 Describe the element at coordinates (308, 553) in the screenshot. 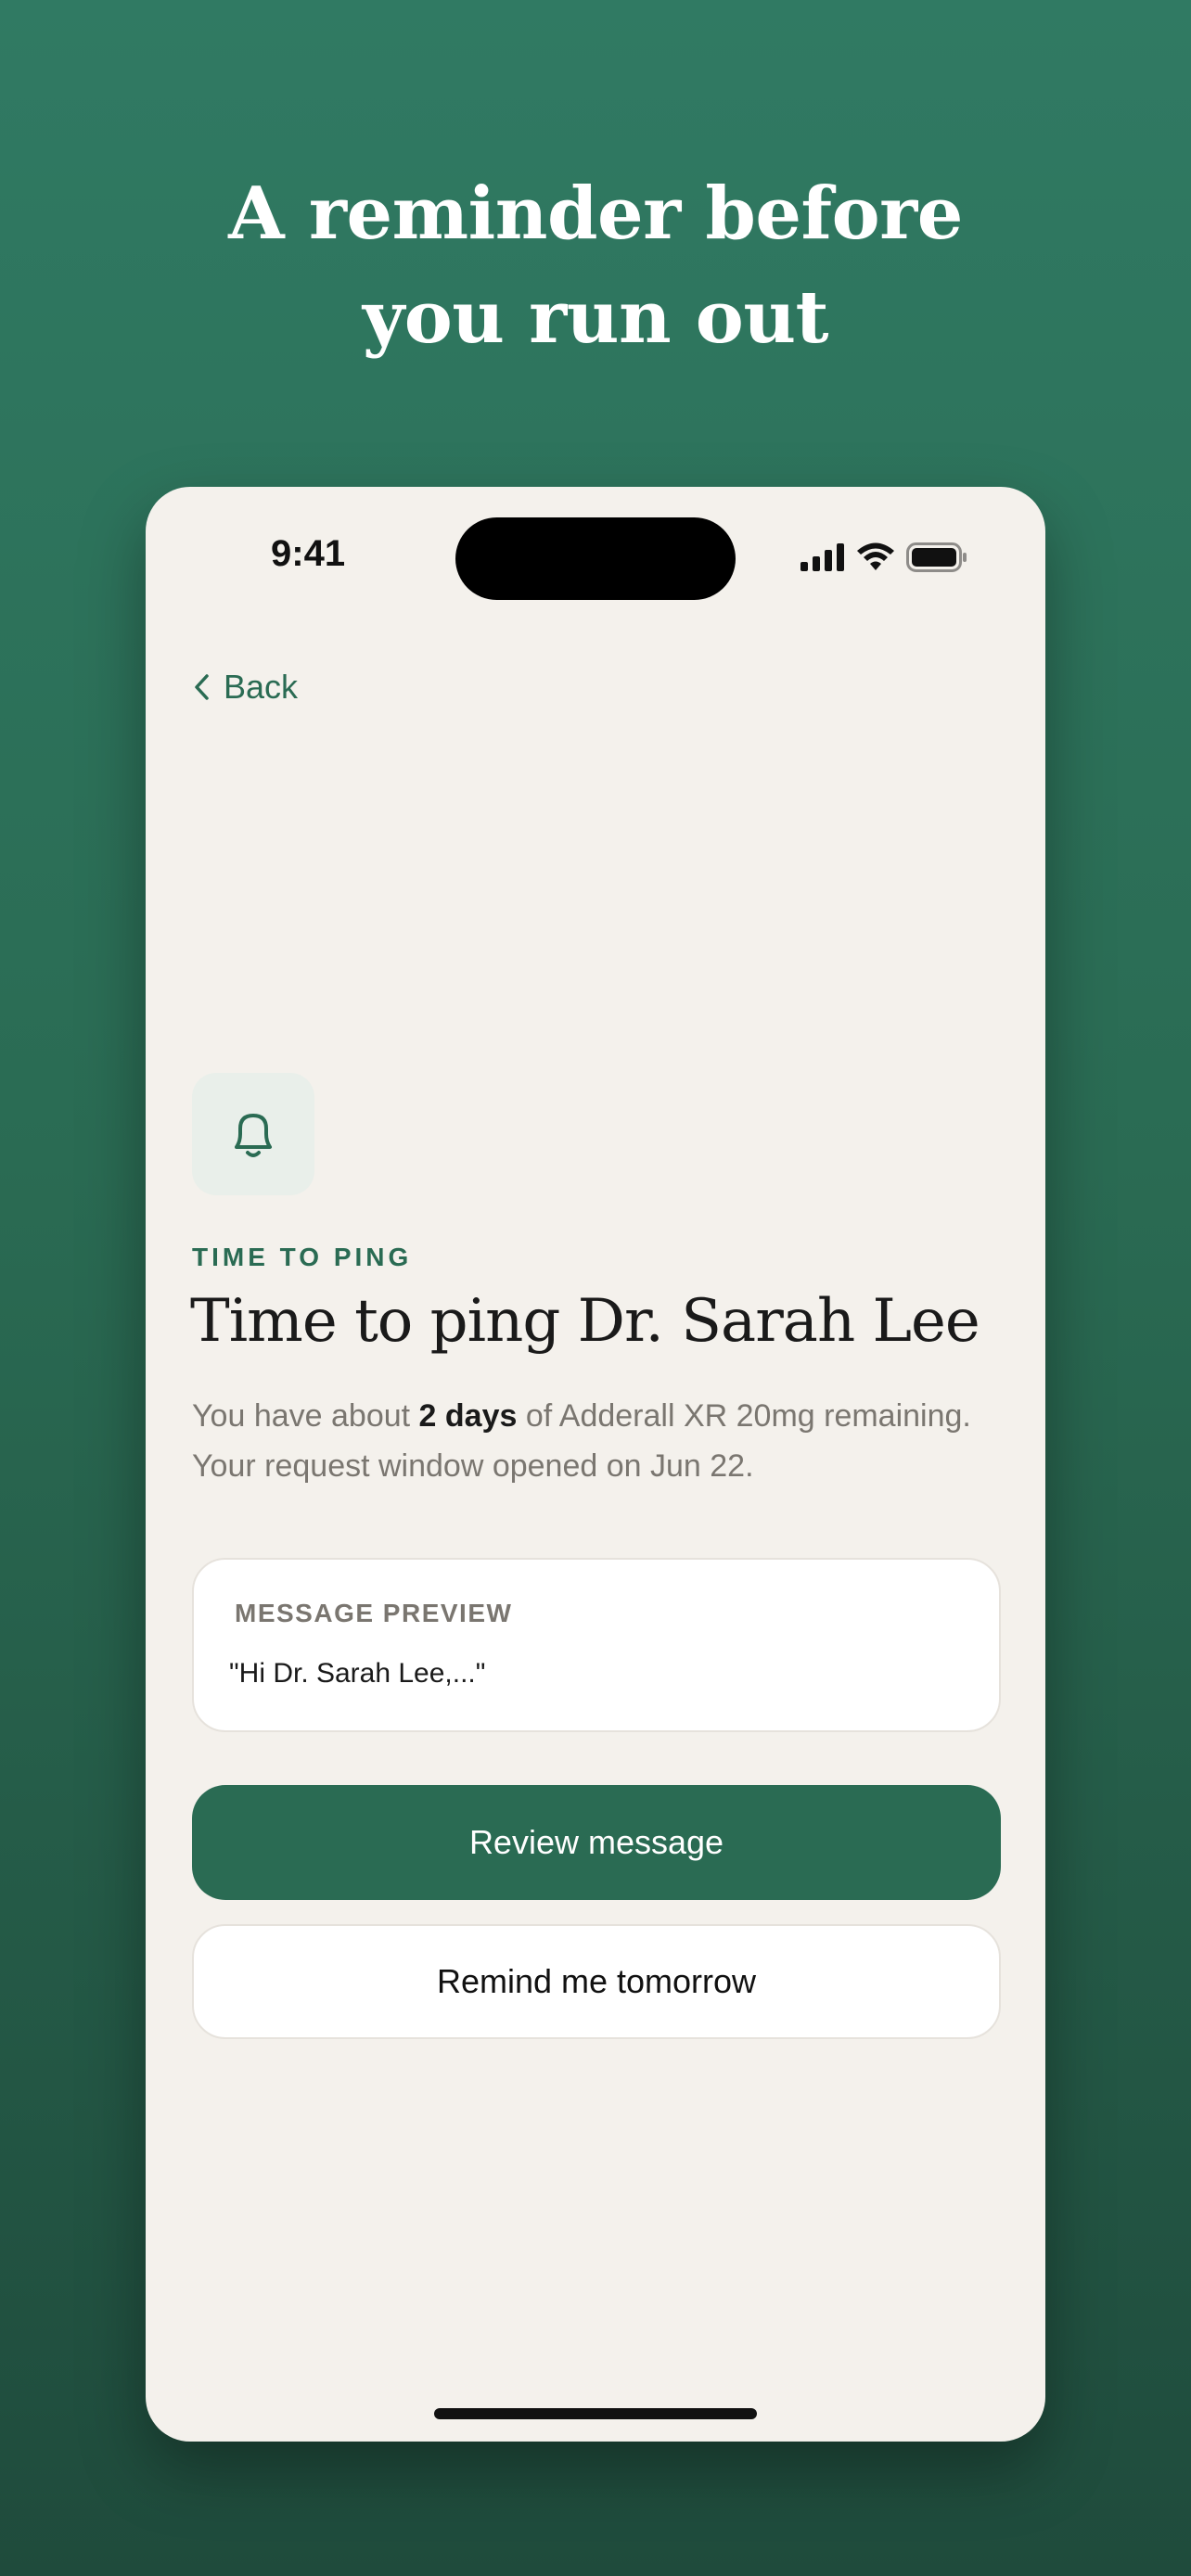

I see `status-time: 9:41` at that location.